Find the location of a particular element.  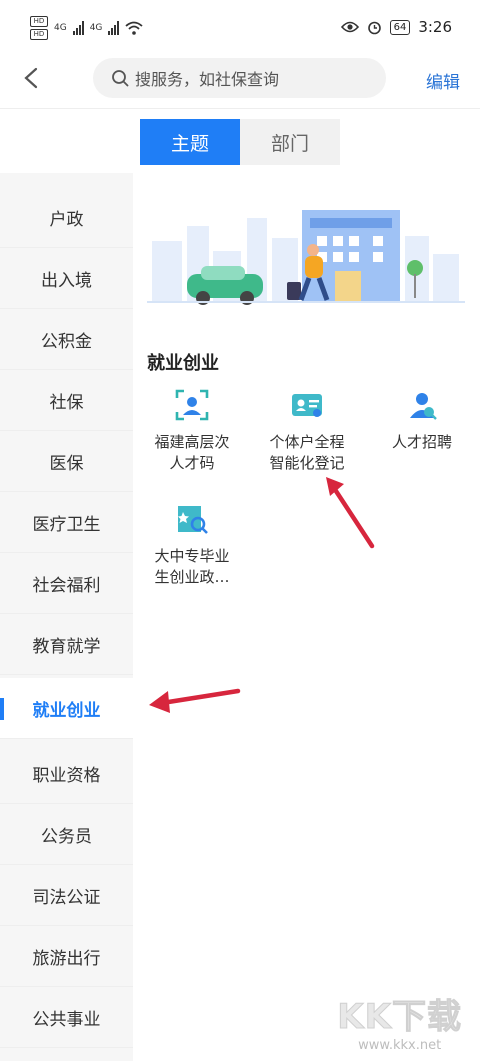

watermark-url: www.kkx.net is located at coordinates (400, 1045).